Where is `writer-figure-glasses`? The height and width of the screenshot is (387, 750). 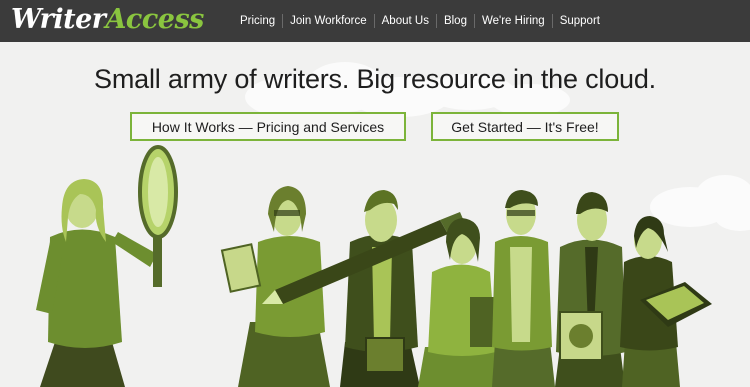 writer-figure-glasses is located at coordinates (523, 288).